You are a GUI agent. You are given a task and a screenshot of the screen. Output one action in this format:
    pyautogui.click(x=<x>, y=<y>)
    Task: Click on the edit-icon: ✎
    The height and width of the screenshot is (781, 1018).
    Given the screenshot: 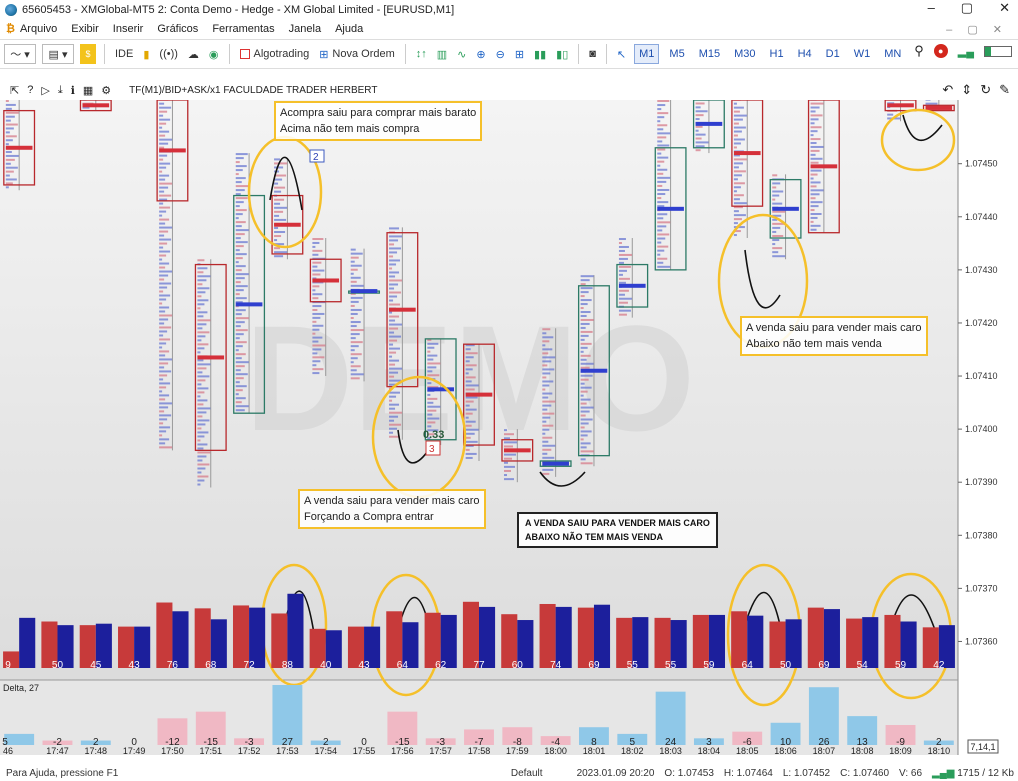 What is the action you would take?
    pyautogui.click(x=1004, y=90)
    